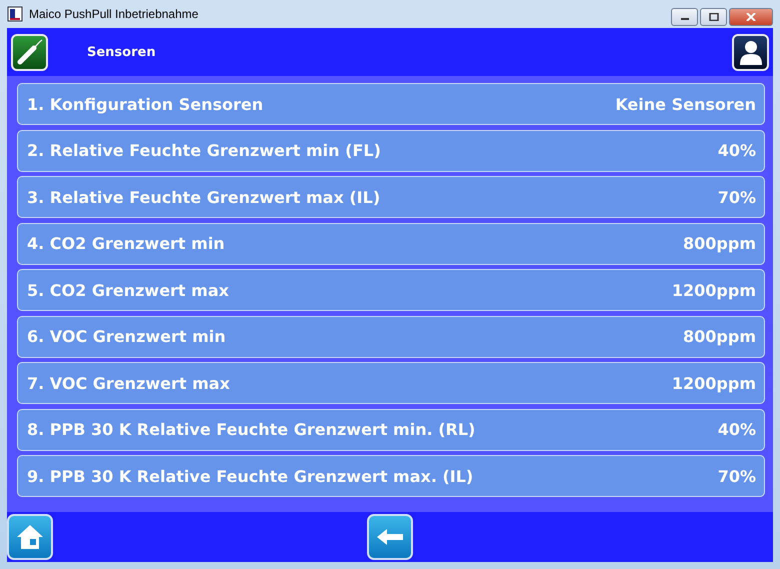 The image size is (780, 569). I want to click on setting-label: 3. Relative Feuchte Grenzwert max (IL), so click(203, 197).